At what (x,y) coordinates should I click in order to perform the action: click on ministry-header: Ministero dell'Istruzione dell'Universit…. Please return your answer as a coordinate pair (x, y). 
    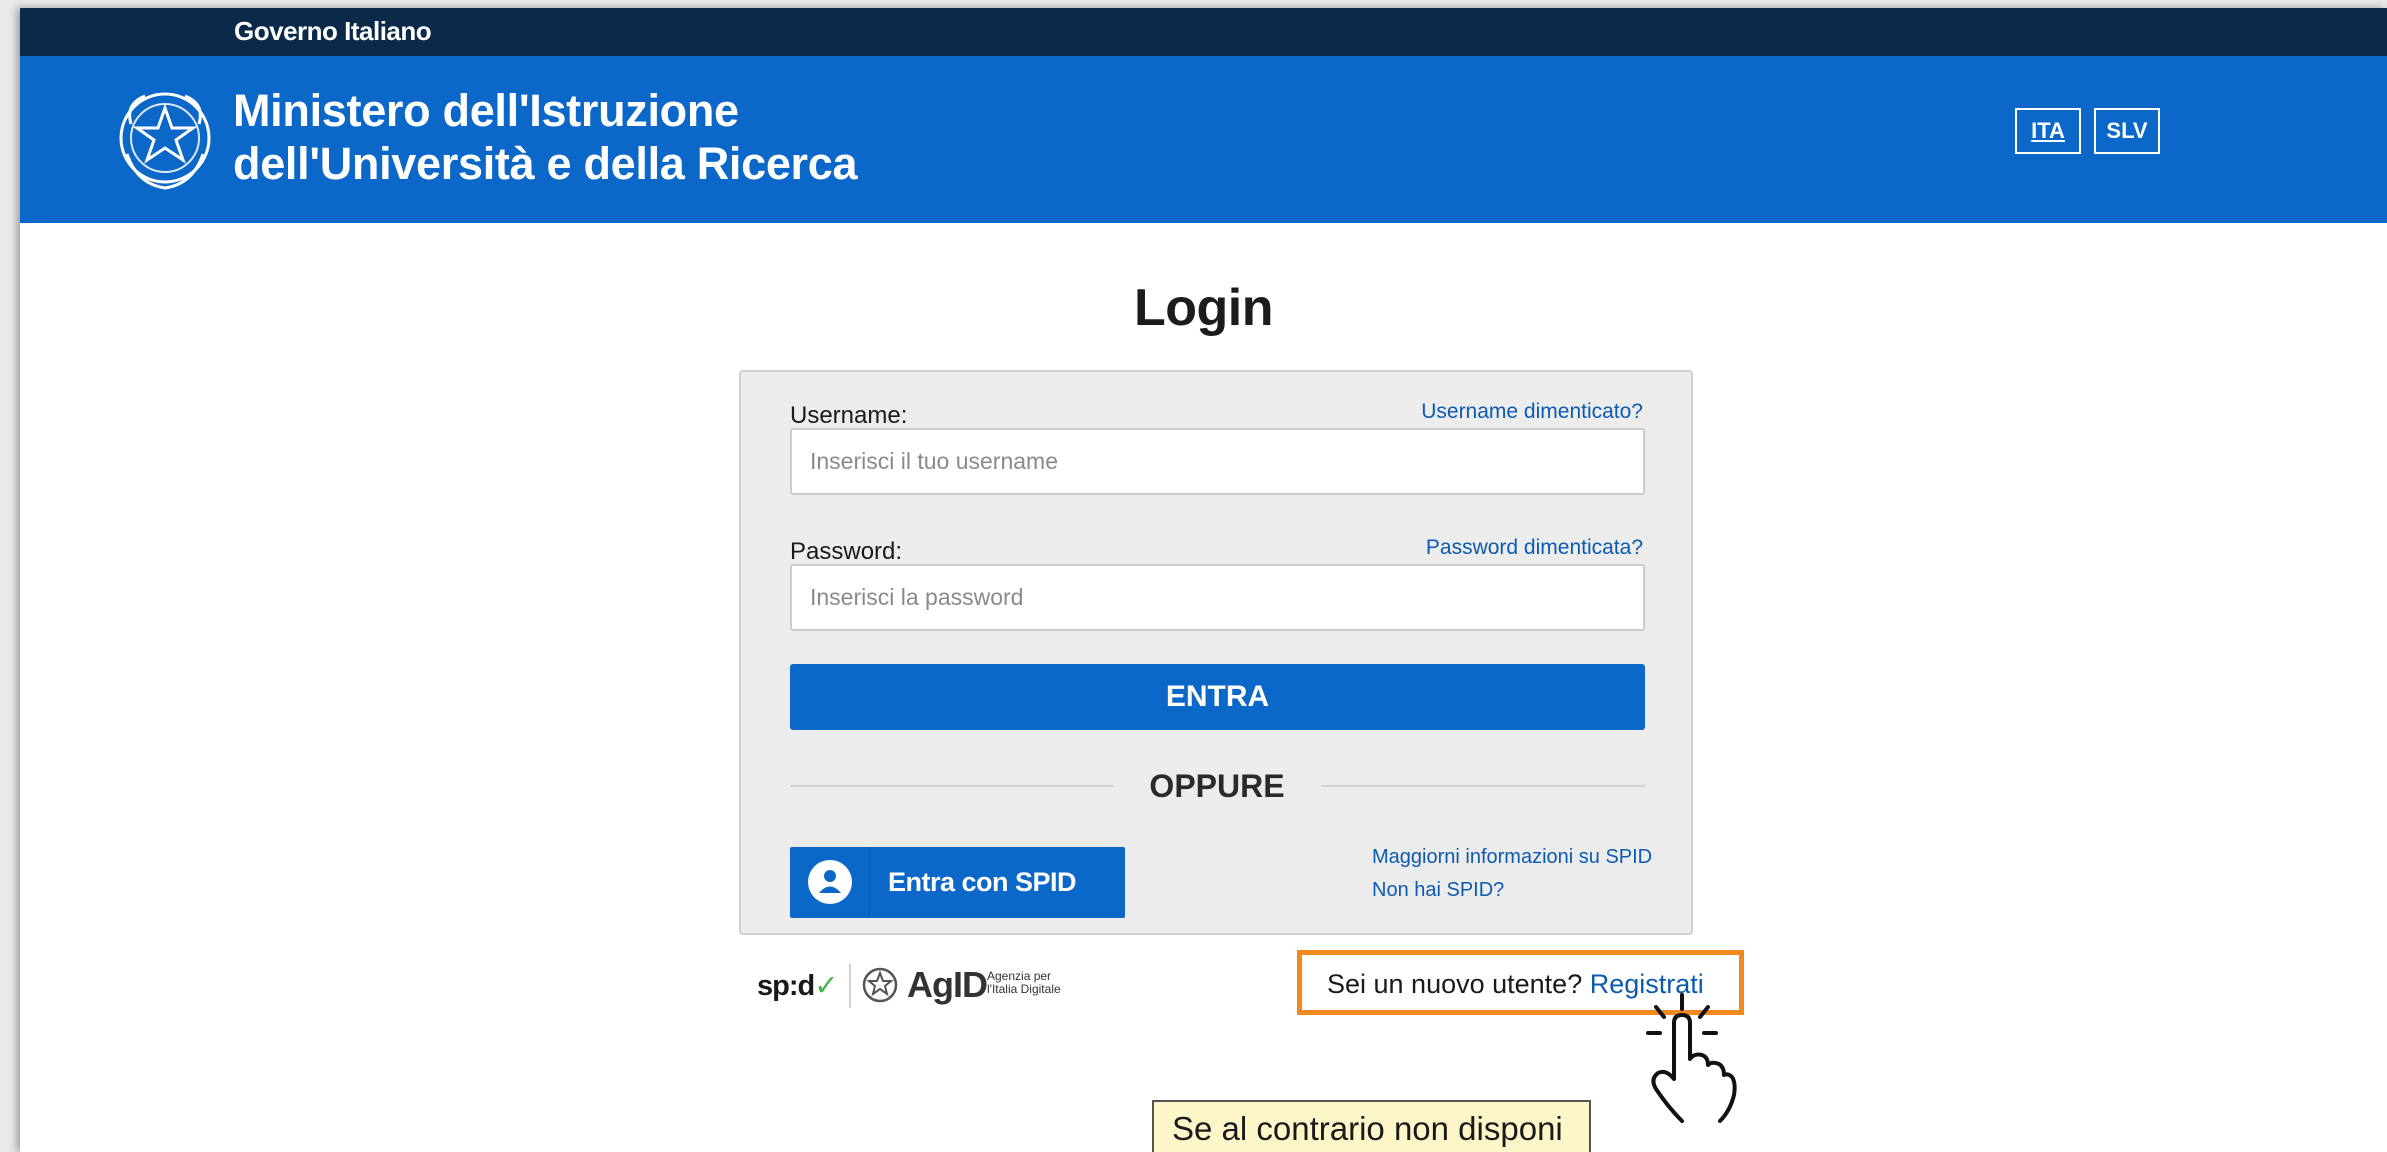
    Looking at the image, I should click on (1203, 139).